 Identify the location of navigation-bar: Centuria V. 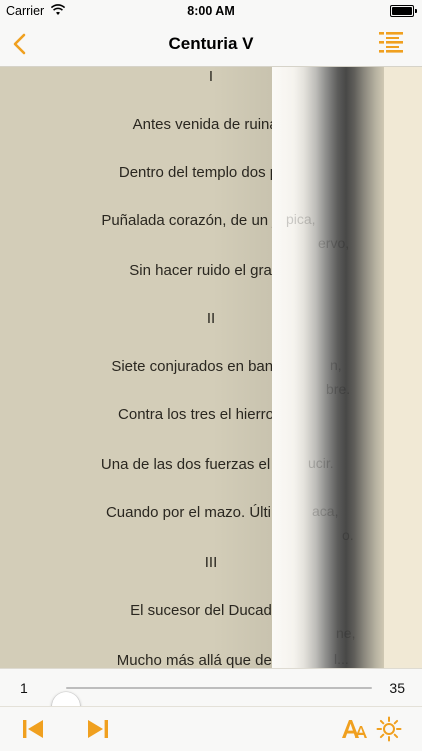
(211, 44).